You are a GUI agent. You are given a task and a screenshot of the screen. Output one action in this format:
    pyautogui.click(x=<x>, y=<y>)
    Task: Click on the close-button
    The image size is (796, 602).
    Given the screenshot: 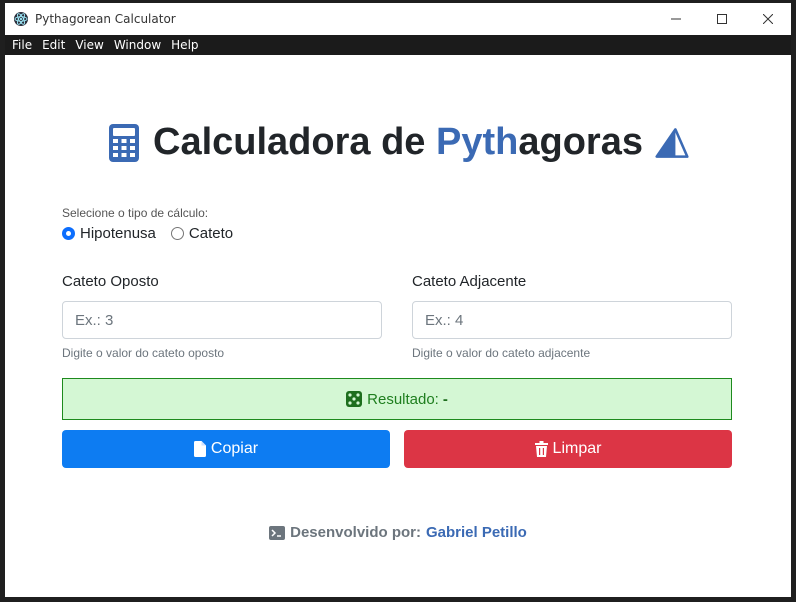 What is the action you would take?
    pyautogui.click(x=768, y=19)
    